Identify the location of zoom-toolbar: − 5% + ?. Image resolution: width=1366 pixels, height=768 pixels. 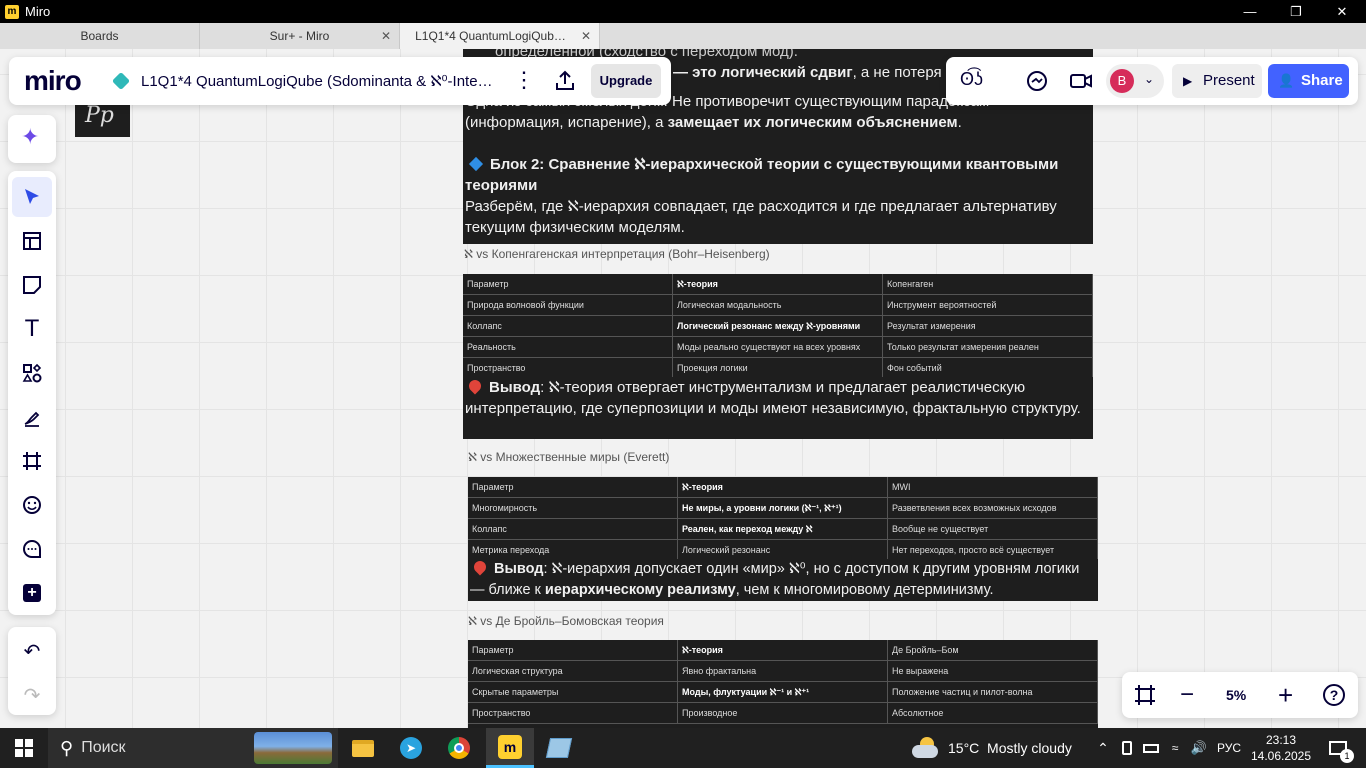
(1240, 695).